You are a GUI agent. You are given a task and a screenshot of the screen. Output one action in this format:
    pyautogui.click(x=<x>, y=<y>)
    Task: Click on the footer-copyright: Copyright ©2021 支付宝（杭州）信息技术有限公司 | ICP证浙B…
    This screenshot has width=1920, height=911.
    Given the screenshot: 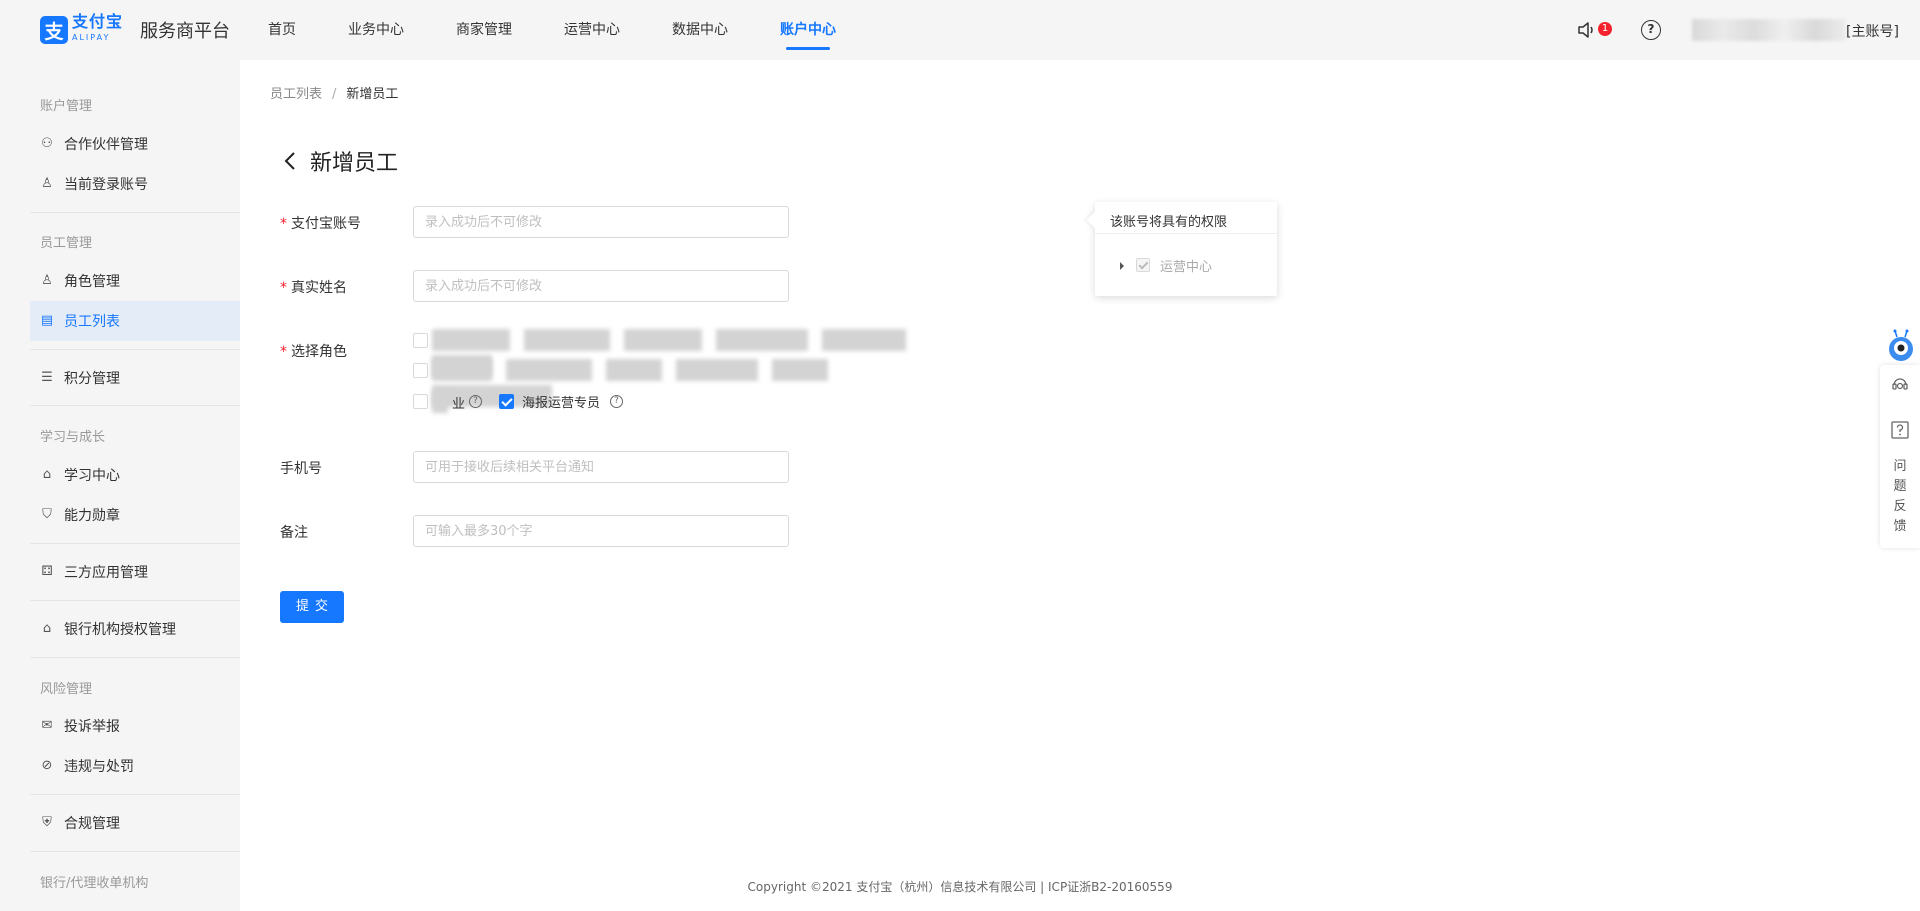 What is the action you would take?
    pyautogui.click(x=960, y=887)
    